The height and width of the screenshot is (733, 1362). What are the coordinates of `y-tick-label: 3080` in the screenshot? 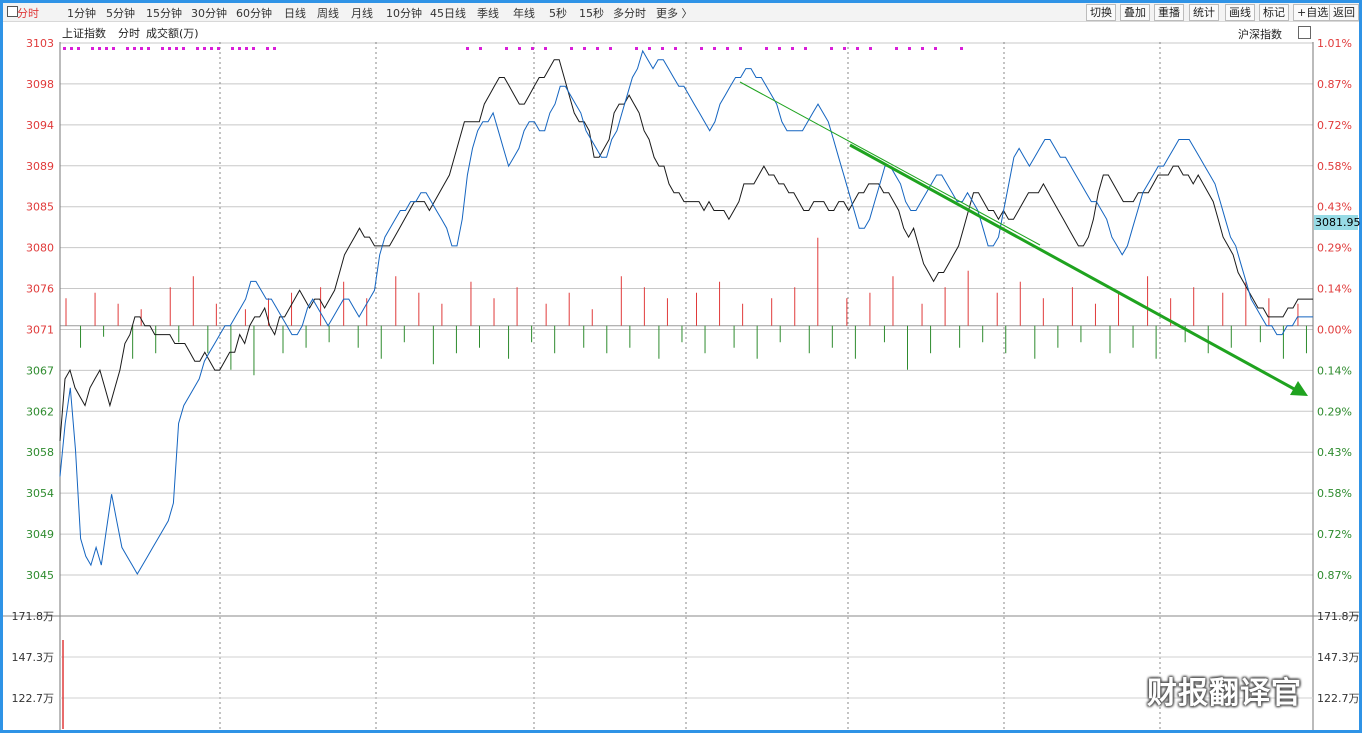 It's located at (40, 248).